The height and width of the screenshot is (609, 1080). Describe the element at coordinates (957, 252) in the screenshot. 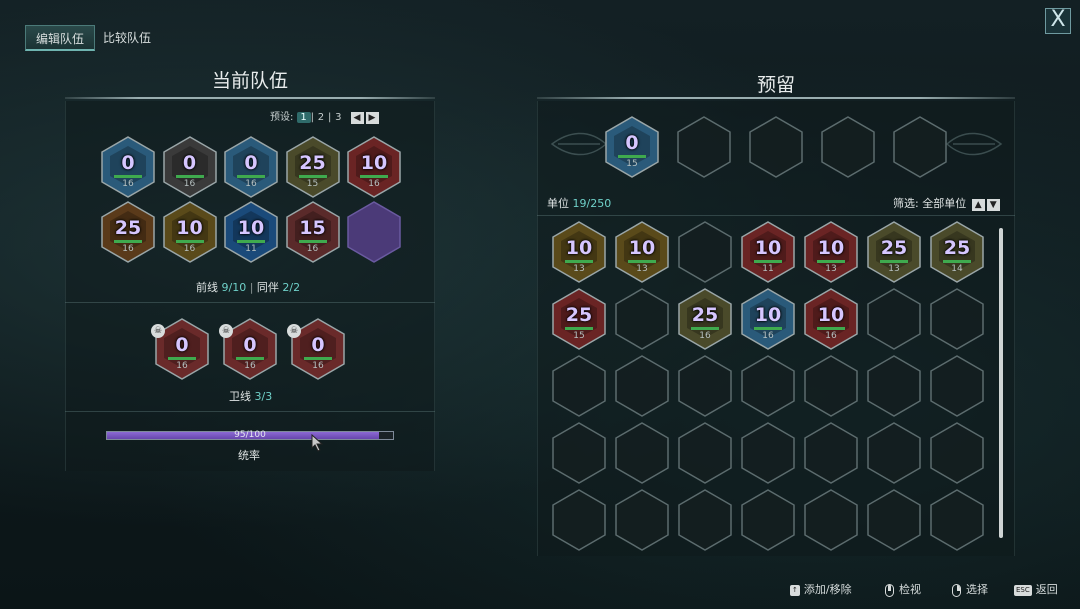

I see `unit-slot: 25 14` at that location.